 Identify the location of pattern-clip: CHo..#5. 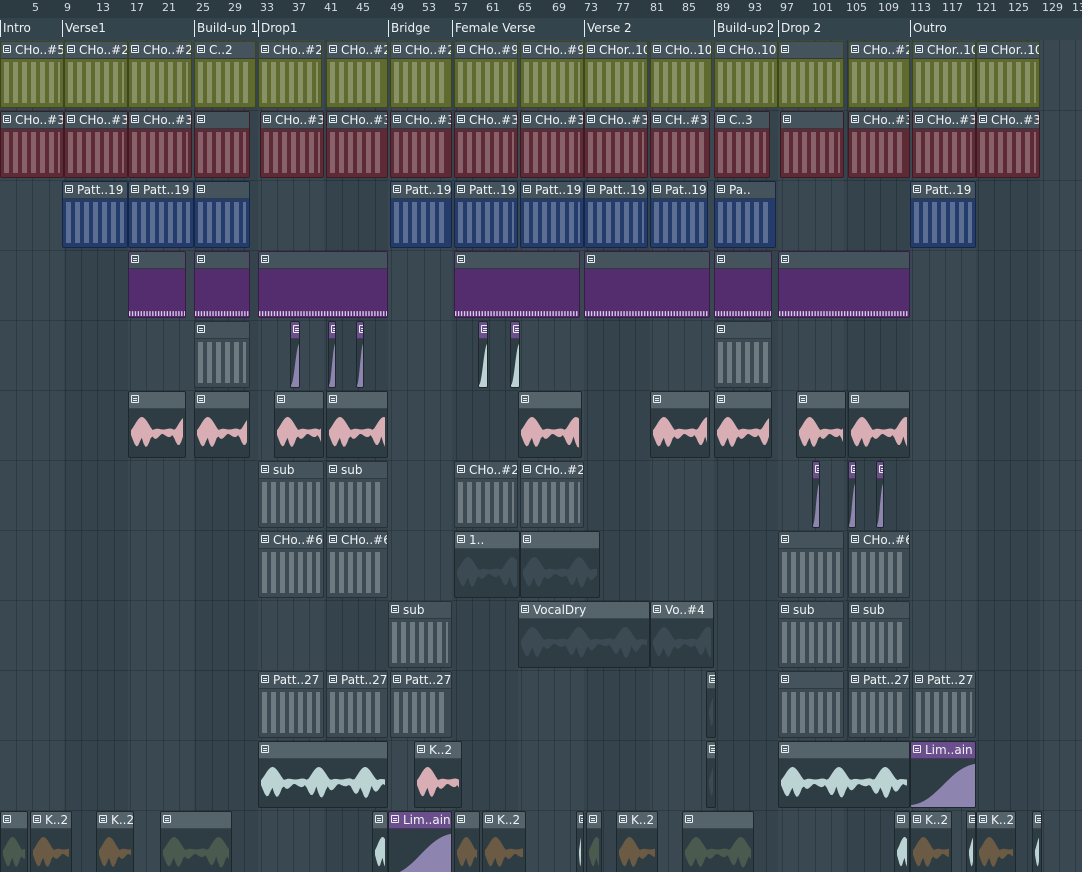
(32, 74).